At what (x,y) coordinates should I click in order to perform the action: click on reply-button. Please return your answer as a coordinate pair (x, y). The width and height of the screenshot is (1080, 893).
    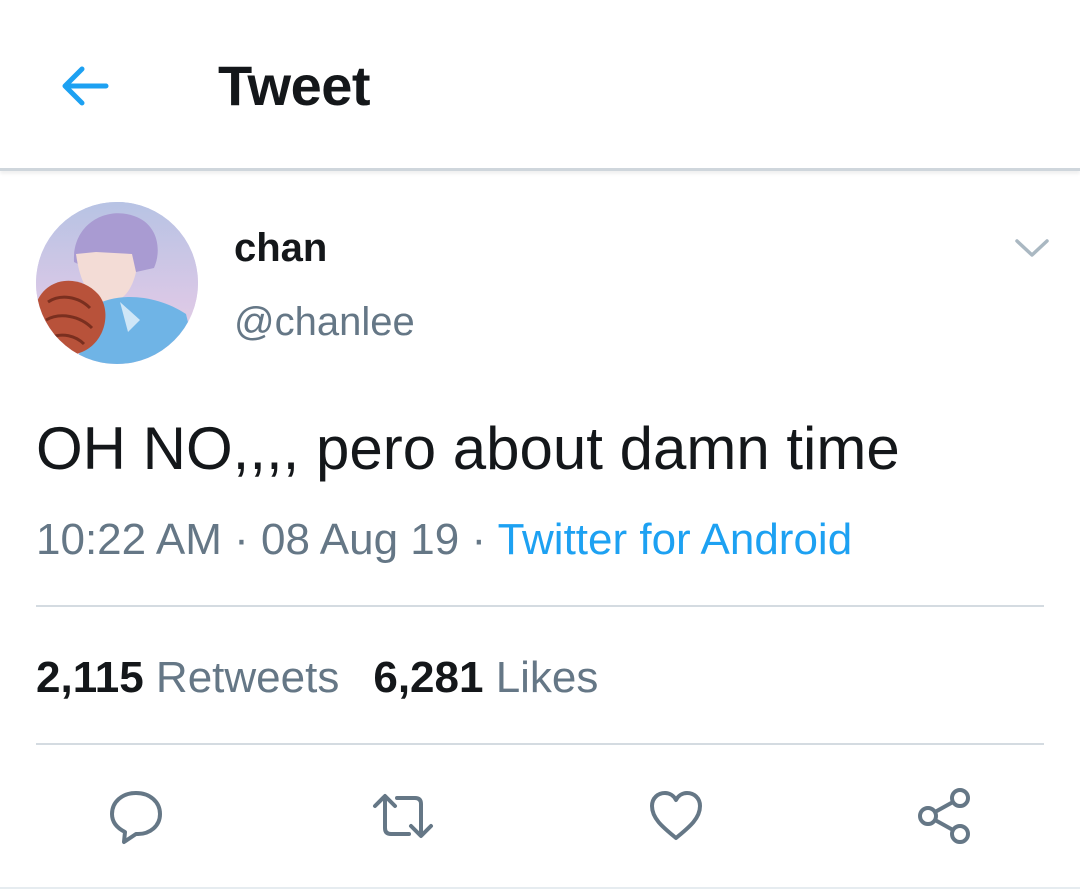
    Looking at the image, I should click on (136, 816).